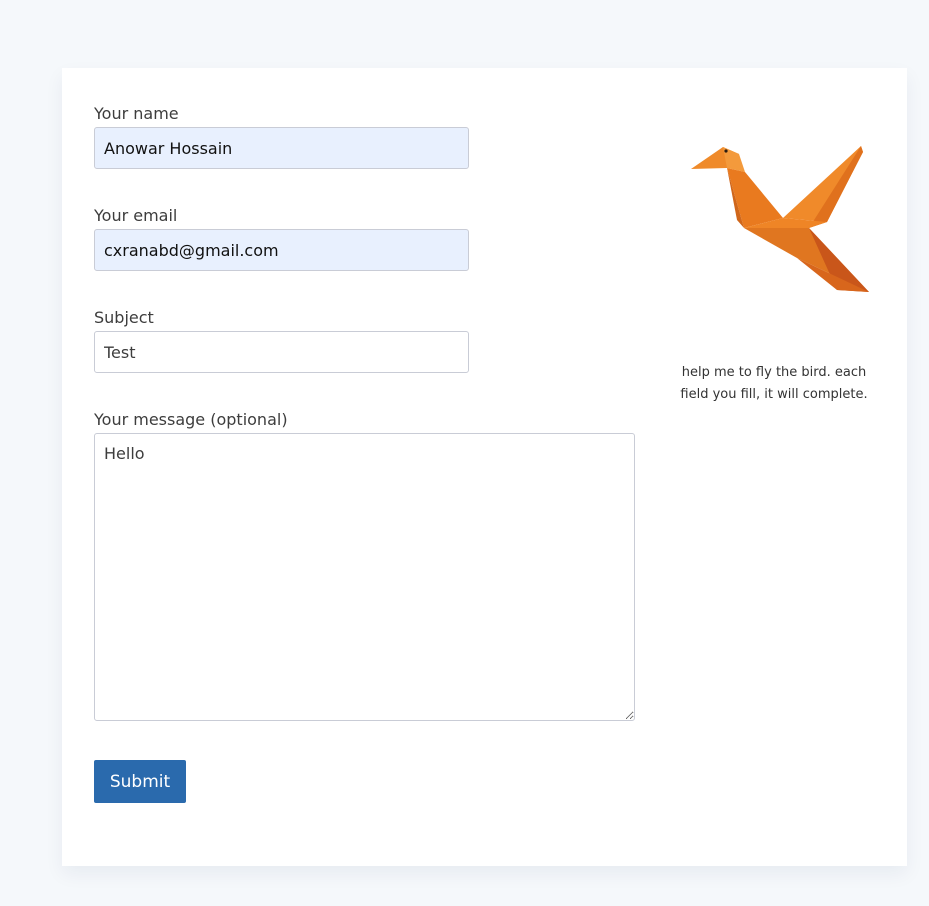 This screenshot has height=906, width=929. I want to click on subject-input, so click(281, 352).